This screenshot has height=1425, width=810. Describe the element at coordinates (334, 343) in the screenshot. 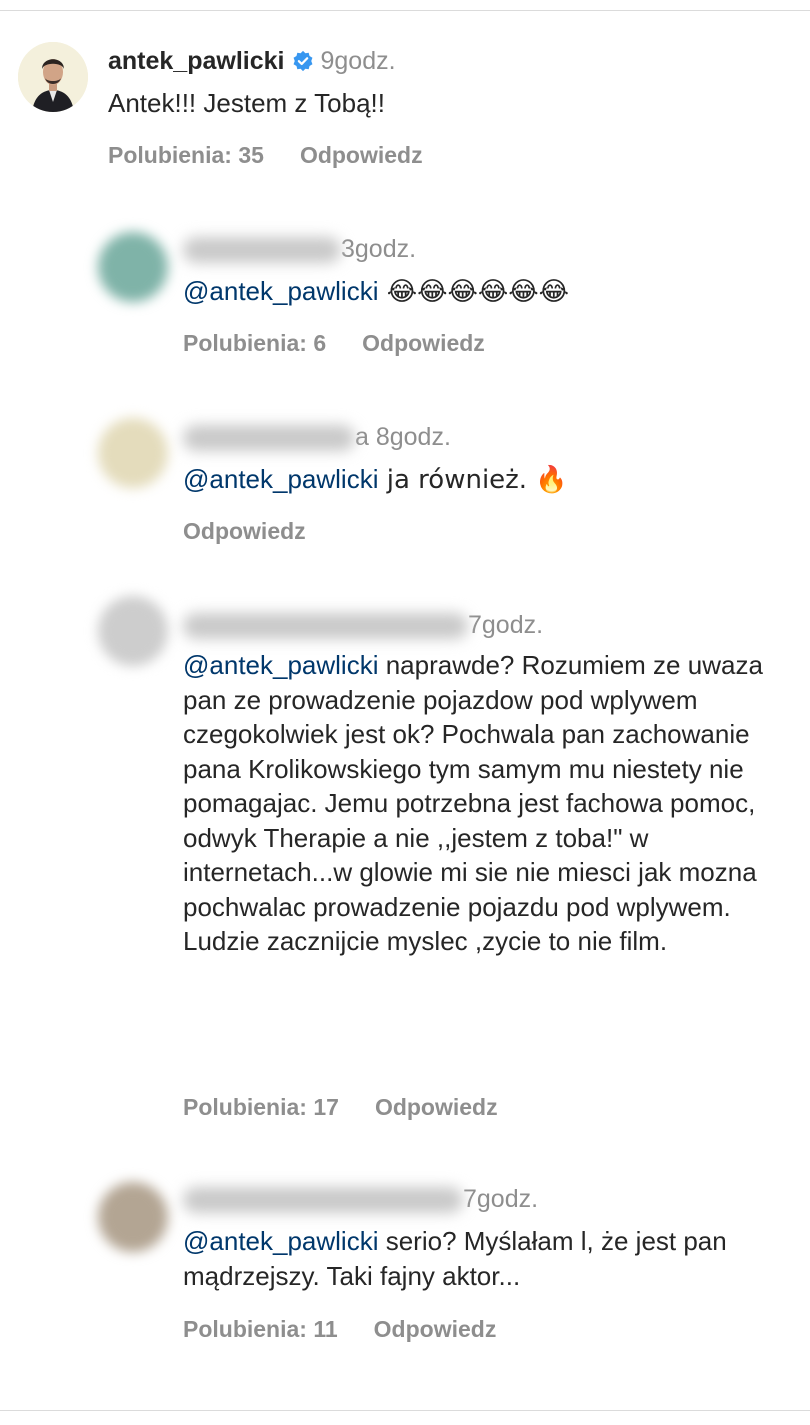

I see `comment-actions: Polubienia: 6 Odpowiedz` at that location.